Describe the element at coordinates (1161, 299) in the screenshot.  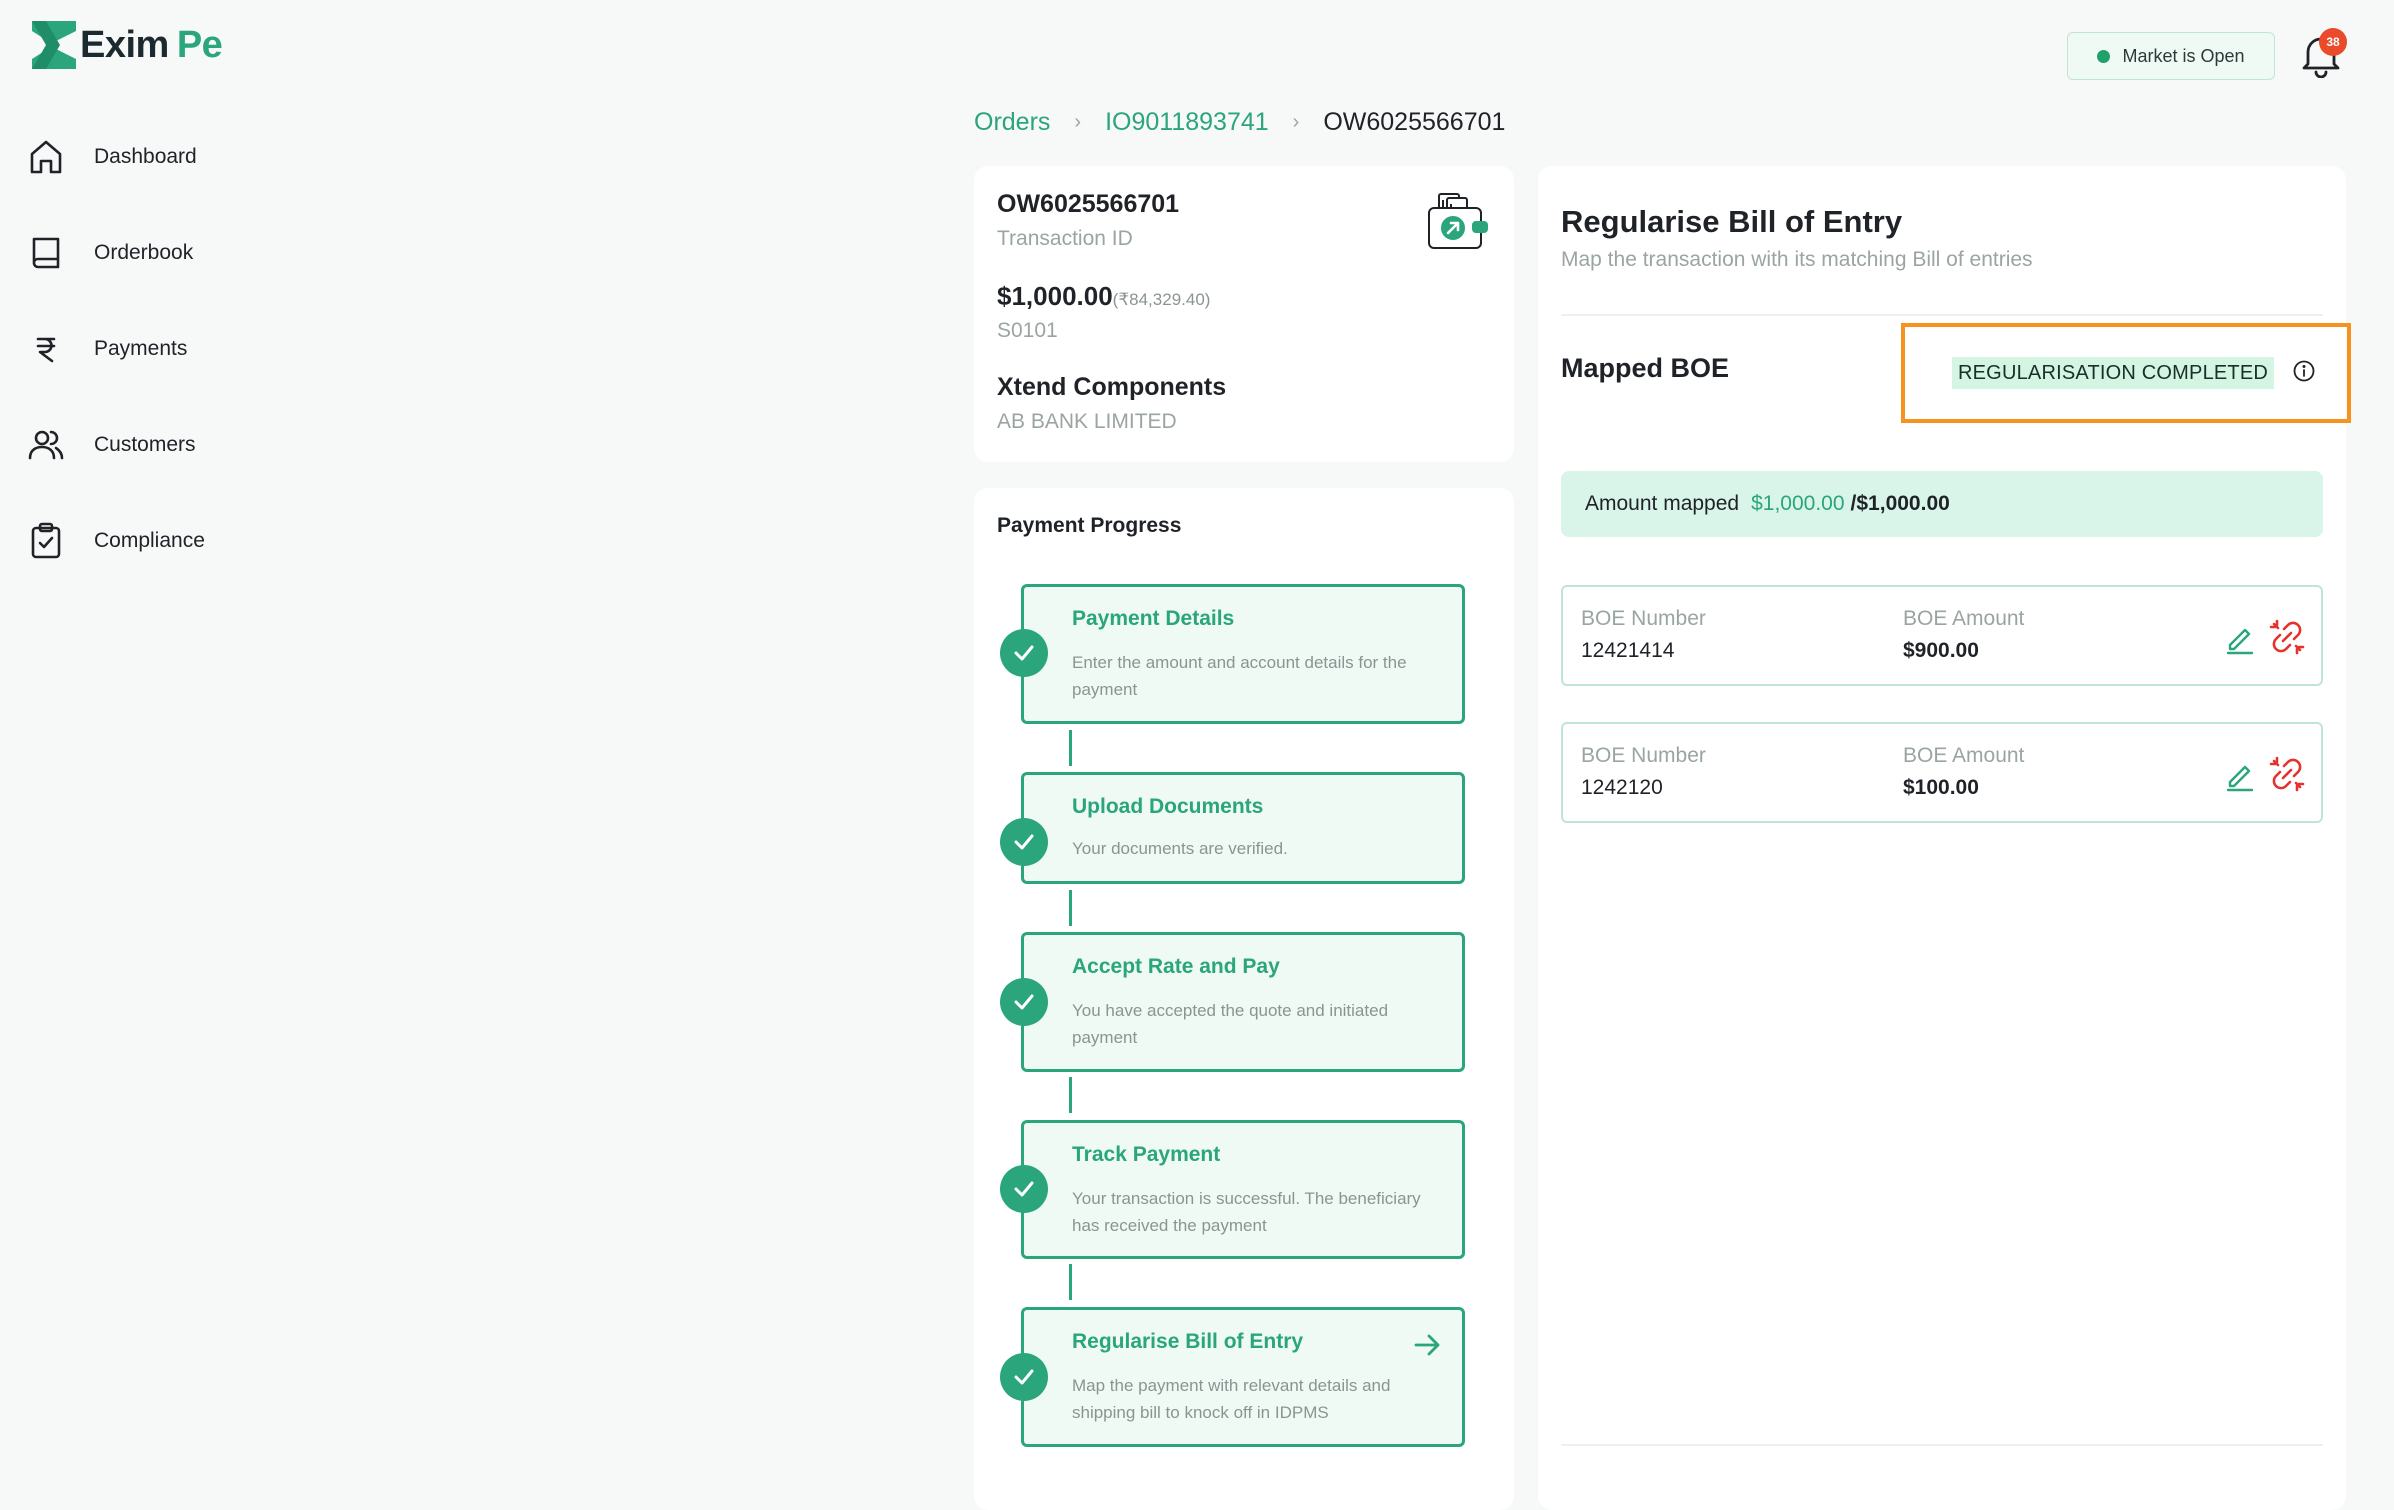
I see `transaction-amount-inr: (₹84,329.40)` at that location.